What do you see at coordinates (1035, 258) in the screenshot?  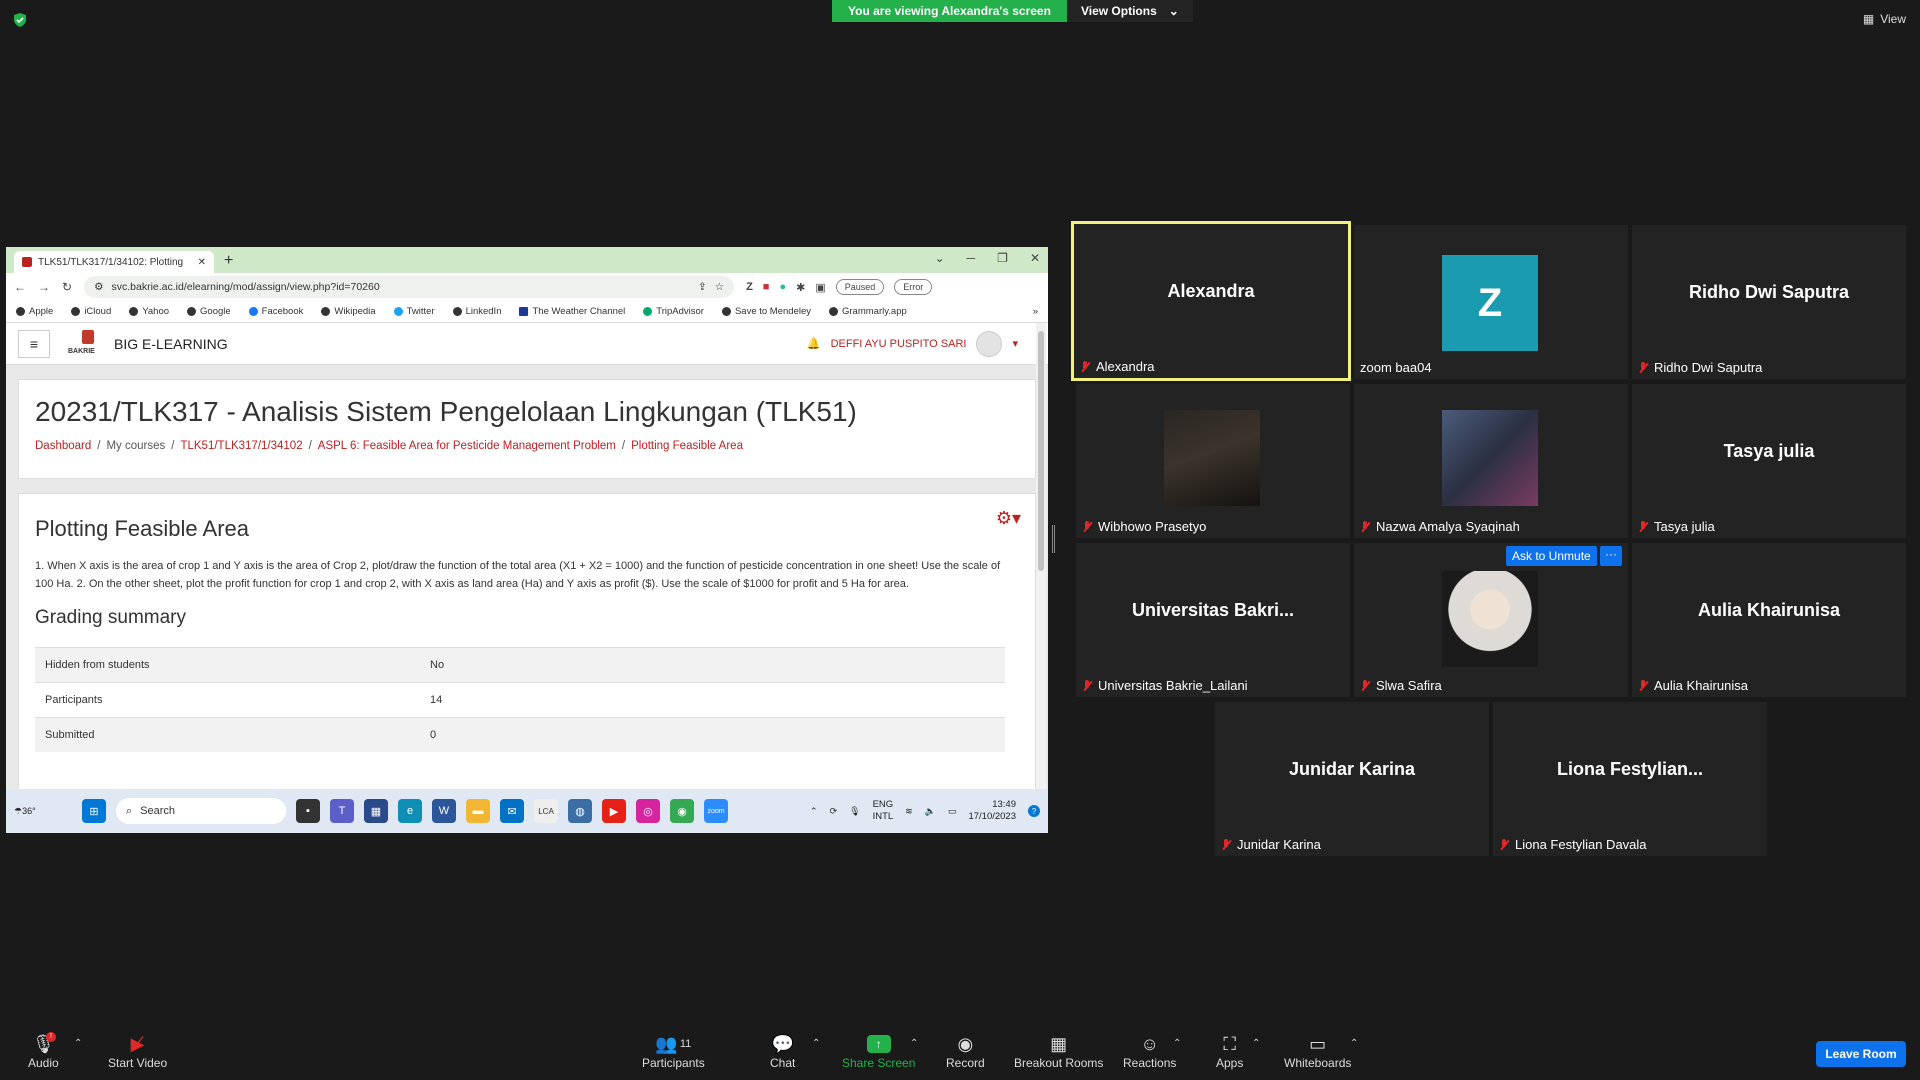 I see `close-window-icon: ✕` at bounding box center [1035, 258].